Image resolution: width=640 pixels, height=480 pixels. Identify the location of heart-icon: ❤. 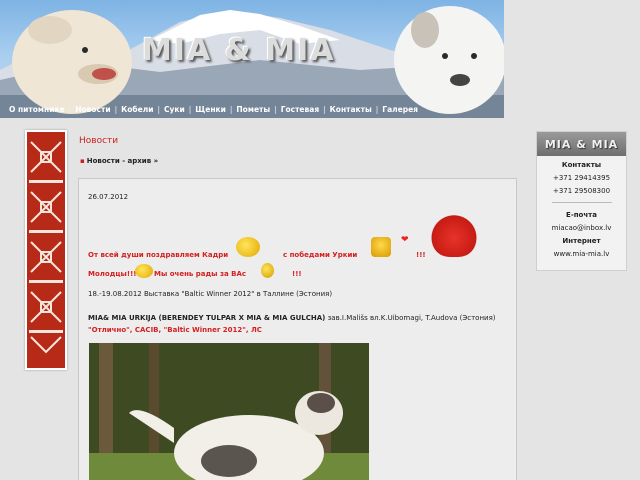
(405, 240).